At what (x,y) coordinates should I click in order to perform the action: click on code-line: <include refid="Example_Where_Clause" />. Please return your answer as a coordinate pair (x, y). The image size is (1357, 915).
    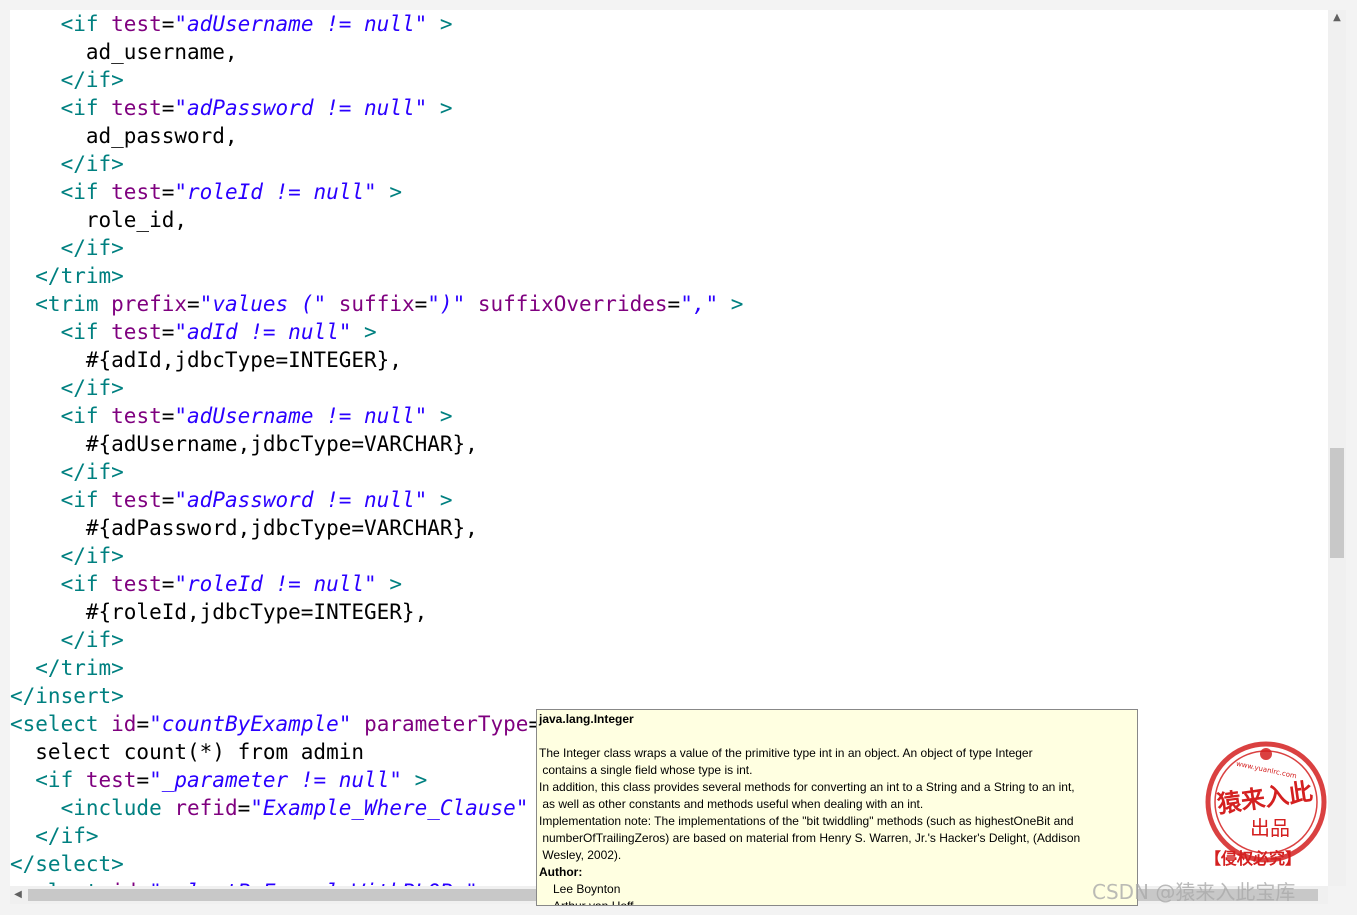
    Looking at the image, I should click on (288, 808).